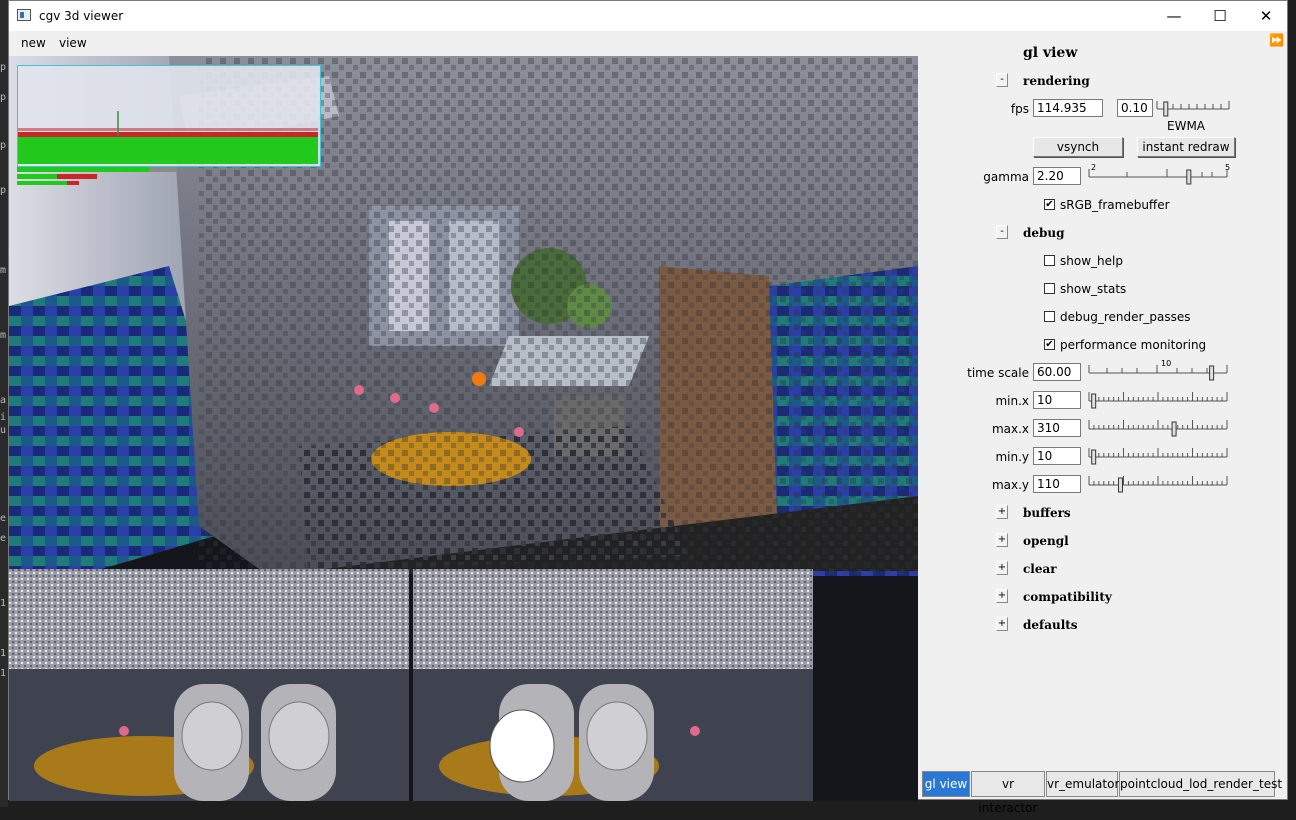 Image resolution: width=1296 pixels, height=820 pixels. What do you see at coordinates (163, 169) in the screenshot?
I see `perf-bar-1b` at bounding box center [163, 169].